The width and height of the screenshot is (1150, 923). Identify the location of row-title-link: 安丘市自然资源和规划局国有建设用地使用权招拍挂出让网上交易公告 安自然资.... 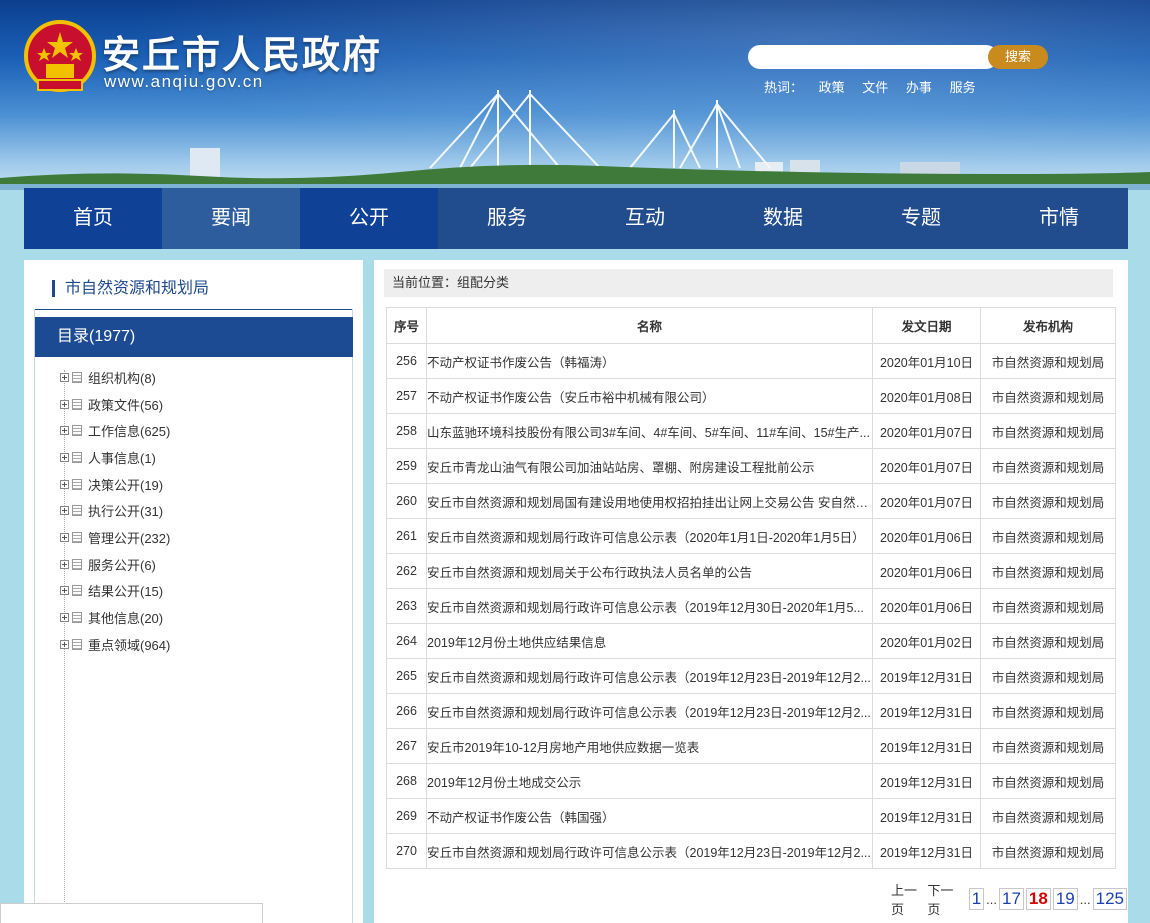
(649, 501).